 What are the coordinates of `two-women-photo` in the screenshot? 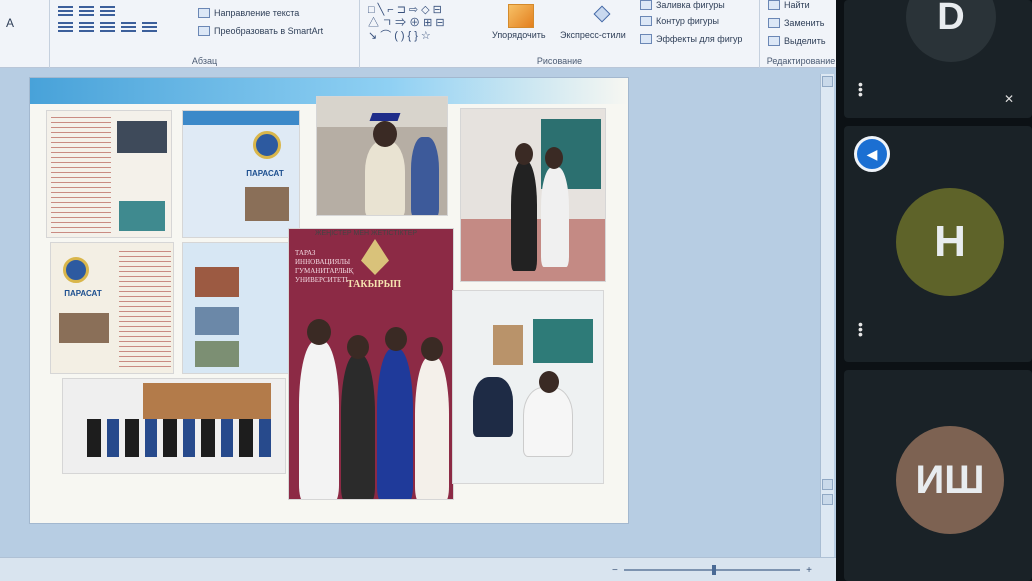 It's located at (533, 195).